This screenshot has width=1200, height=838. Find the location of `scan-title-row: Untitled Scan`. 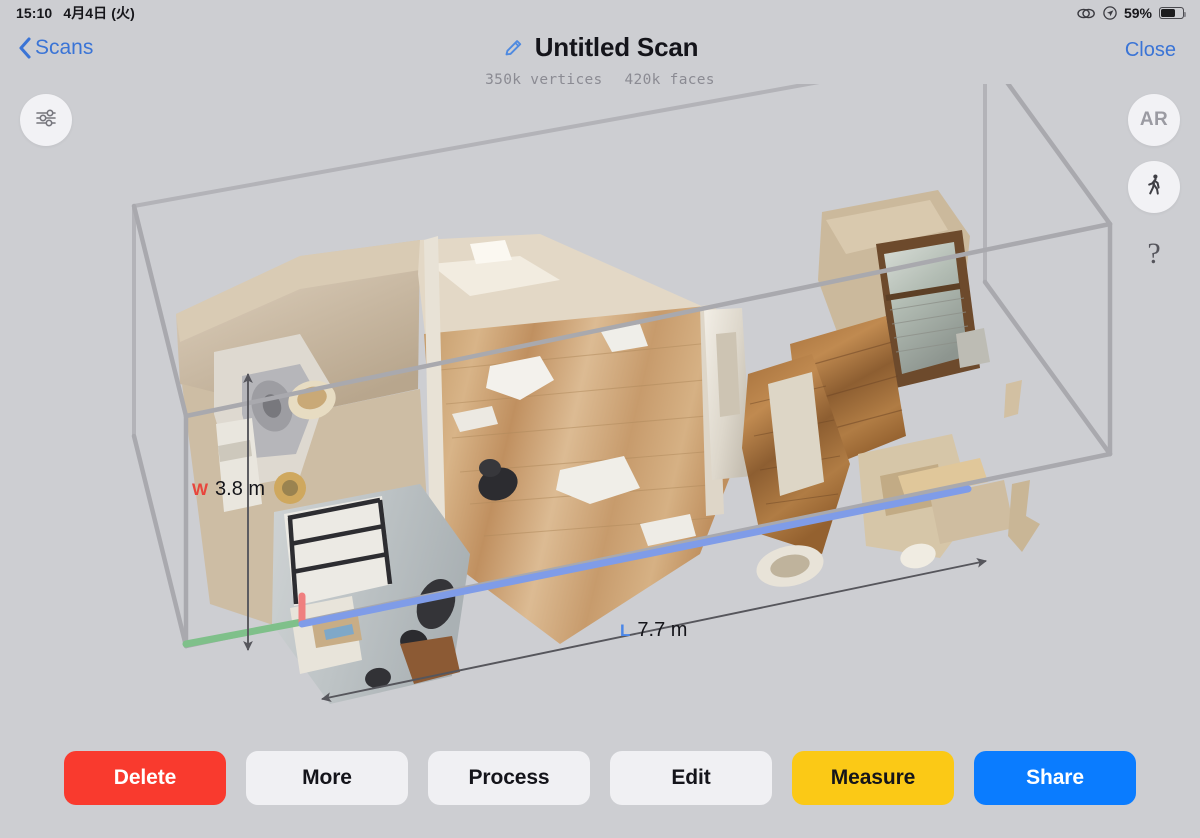

scan-title-row: Untitled Scan is located at coordinates (600, 47).